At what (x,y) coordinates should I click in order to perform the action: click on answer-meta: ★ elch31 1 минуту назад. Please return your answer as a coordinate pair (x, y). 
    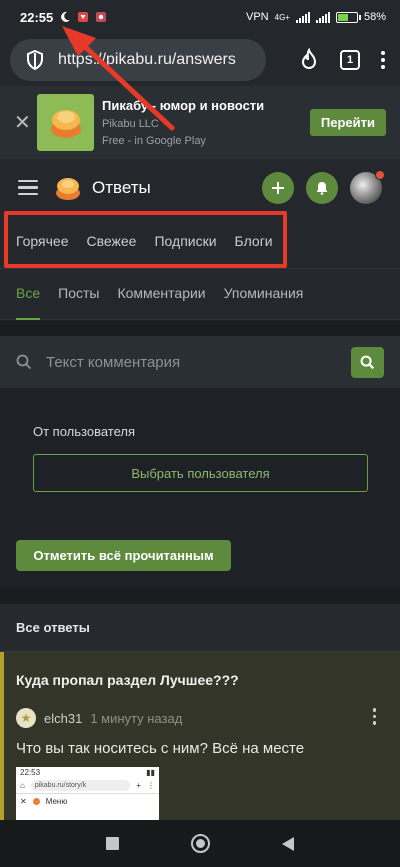
    Looking at the image, I should click on (99, 718).